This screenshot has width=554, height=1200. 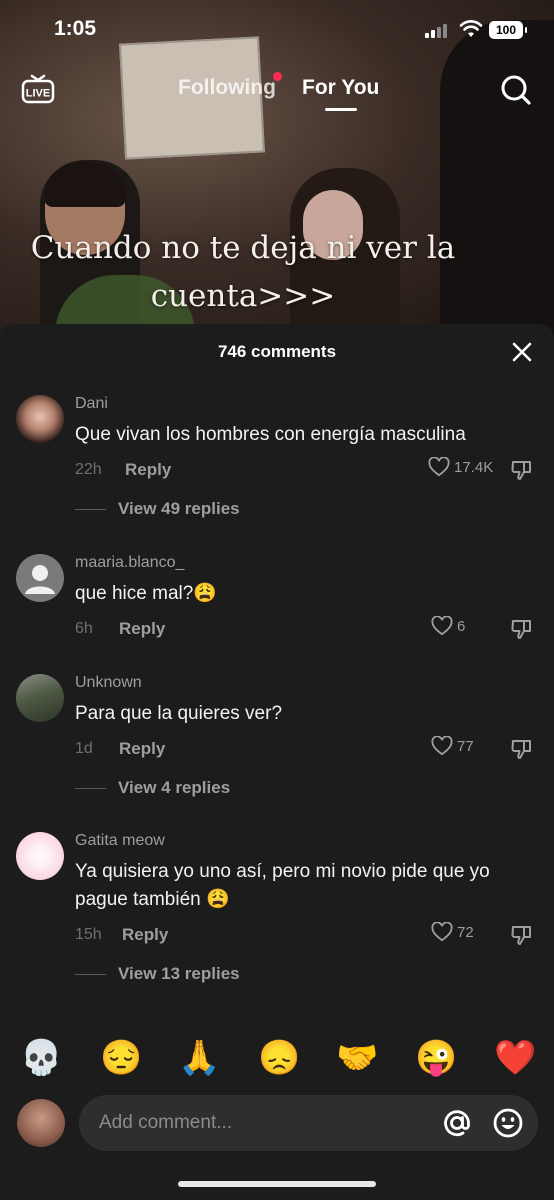 What do you see at coordinates (84, 748) in the screenshot?
I see `comment-time: 1d` at bounding box center [84, 748].